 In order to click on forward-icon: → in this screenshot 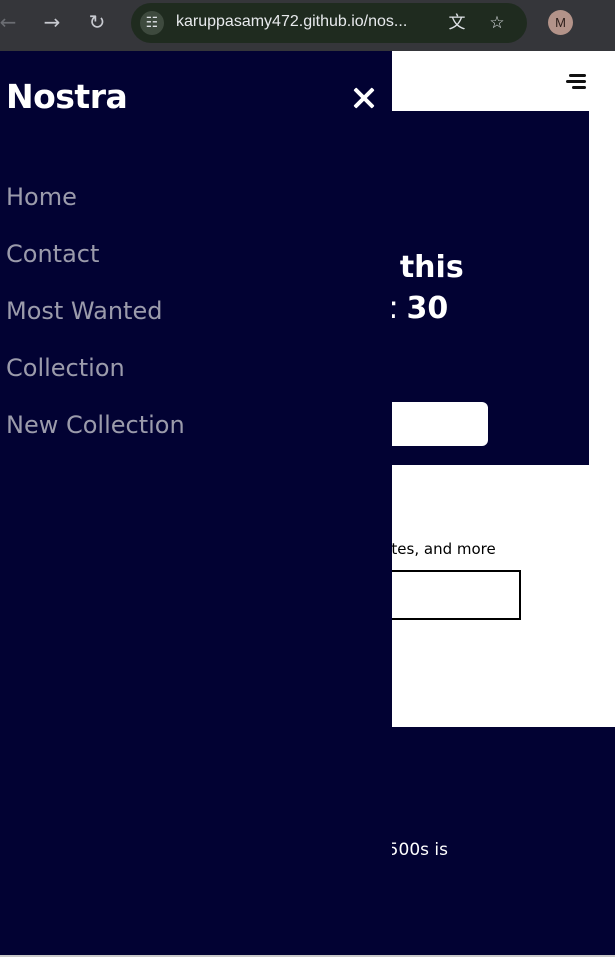, I will do `click(52, 22)`.